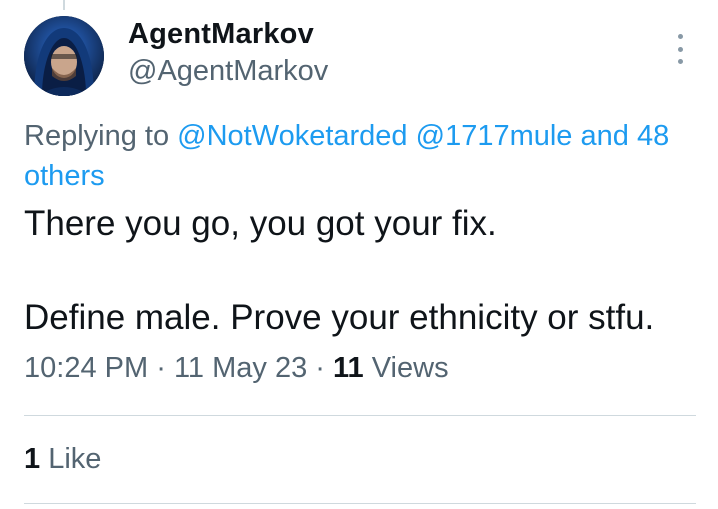 The width and height of the screenshot is (718, 509). I want to click on thread-connector-line, so click(64, 5).